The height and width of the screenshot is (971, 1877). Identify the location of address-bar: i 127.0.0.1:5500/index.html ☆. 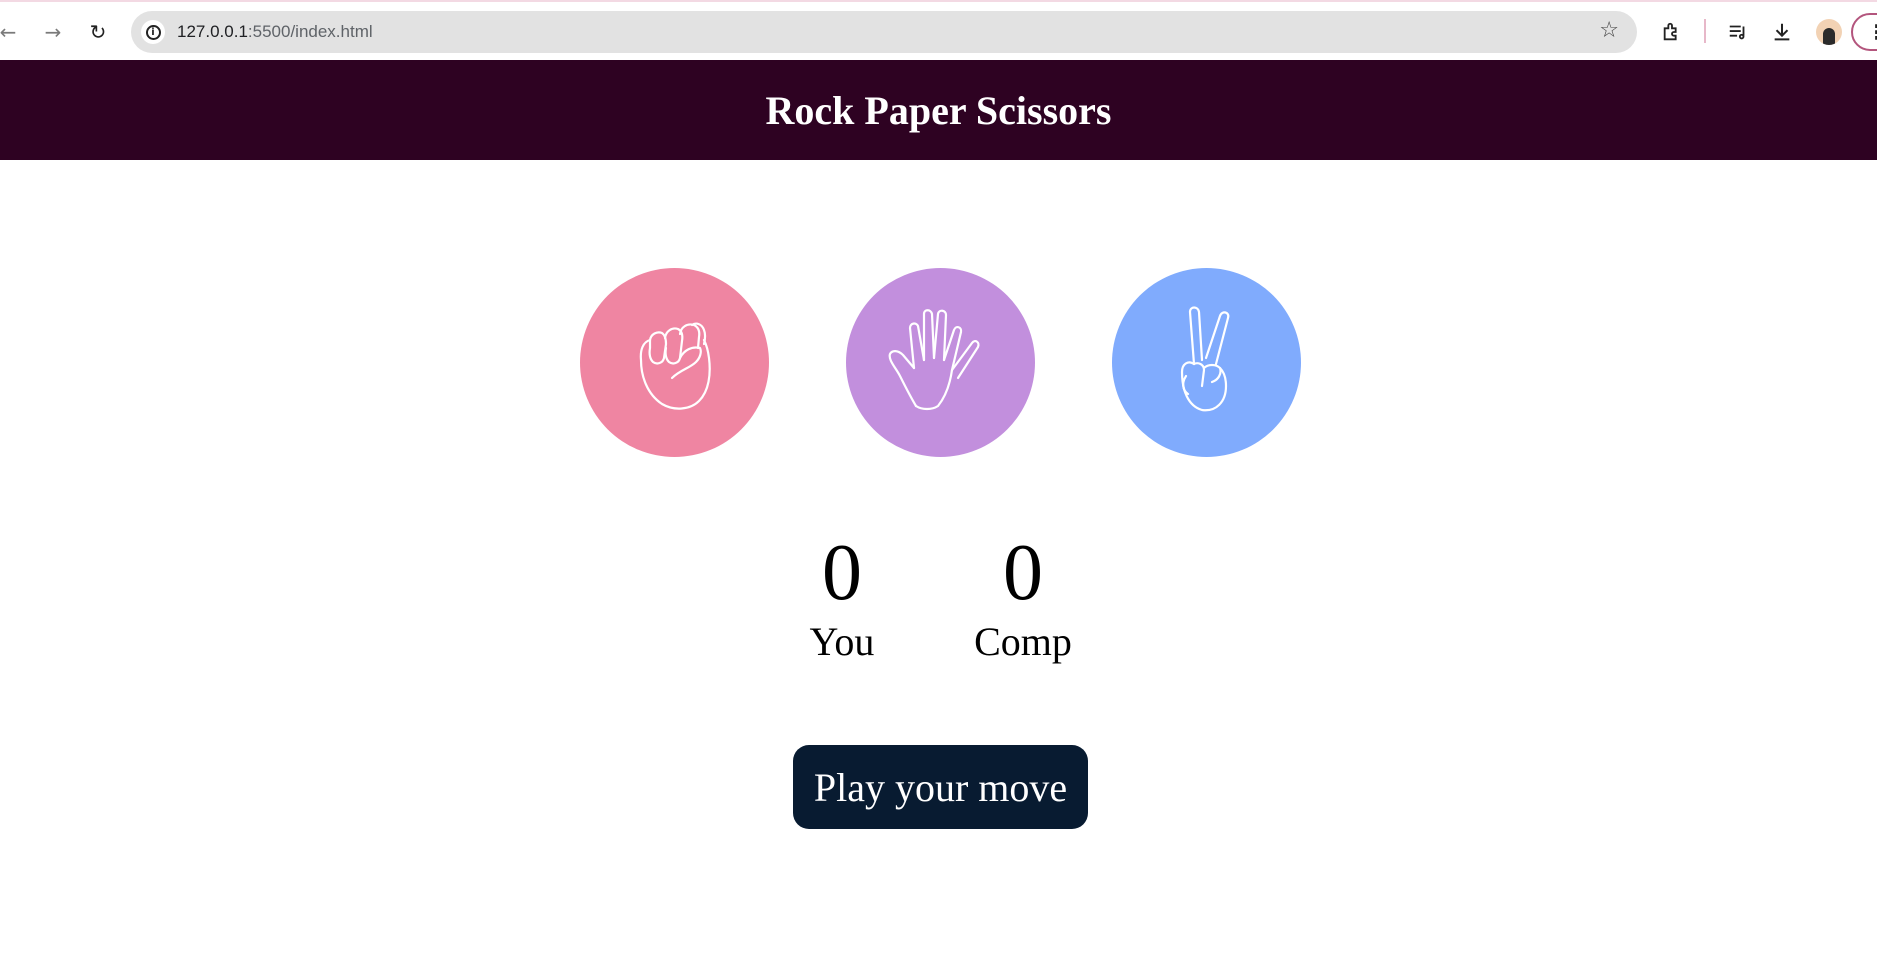
(884, 32).